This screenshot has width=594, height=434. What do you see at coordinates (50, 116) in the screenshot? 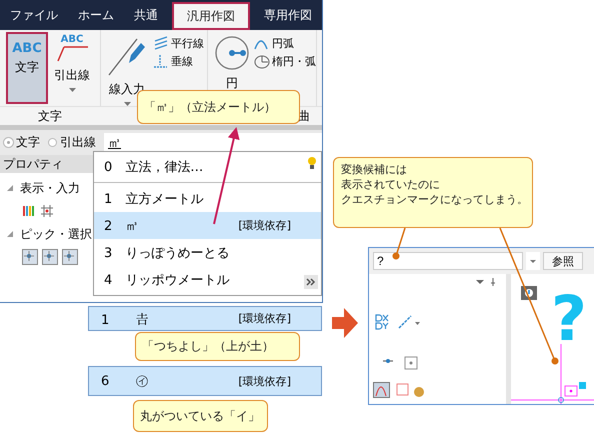
I see `group-label: 文字` at bounding box center [50, 116].